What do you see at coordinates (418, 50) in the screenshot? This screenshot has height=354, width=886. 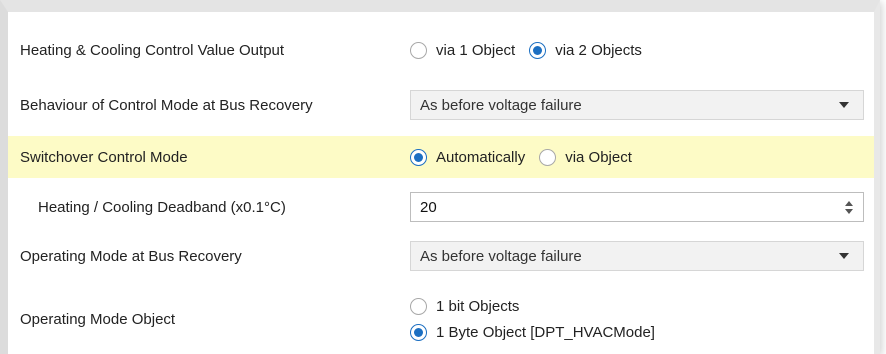 I see `radio-via-1-object` at bounding box center [418, 50].